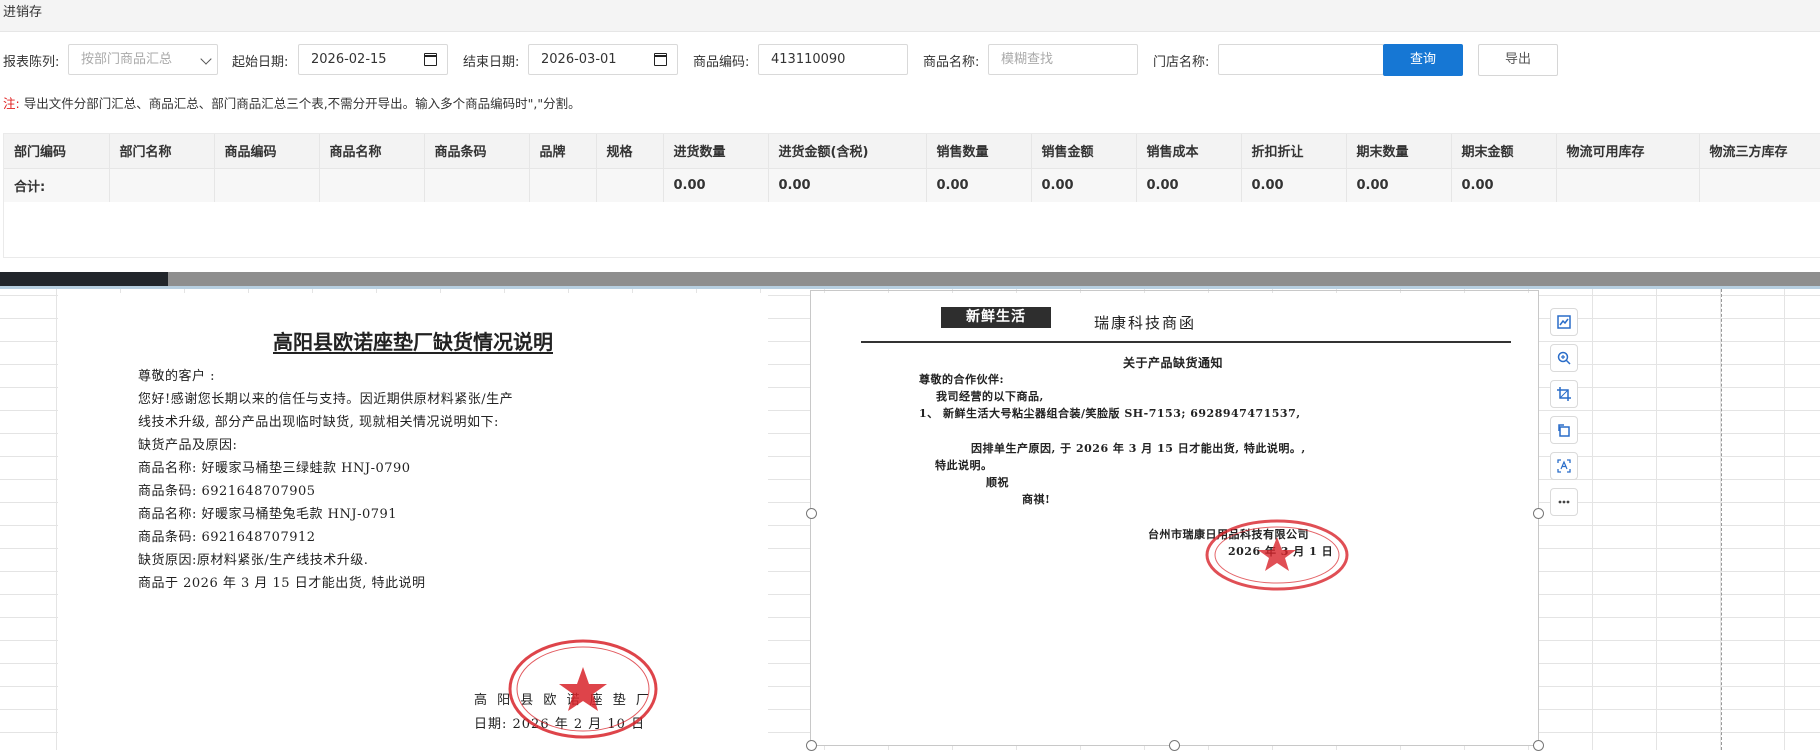 Image resolution: width=1820 pixels, height=751 pixels. What do you see at coordinates (579, 59) in the screenshot?
I see `end-date-value: 2026-03-01` at bounding box center [579, 59].